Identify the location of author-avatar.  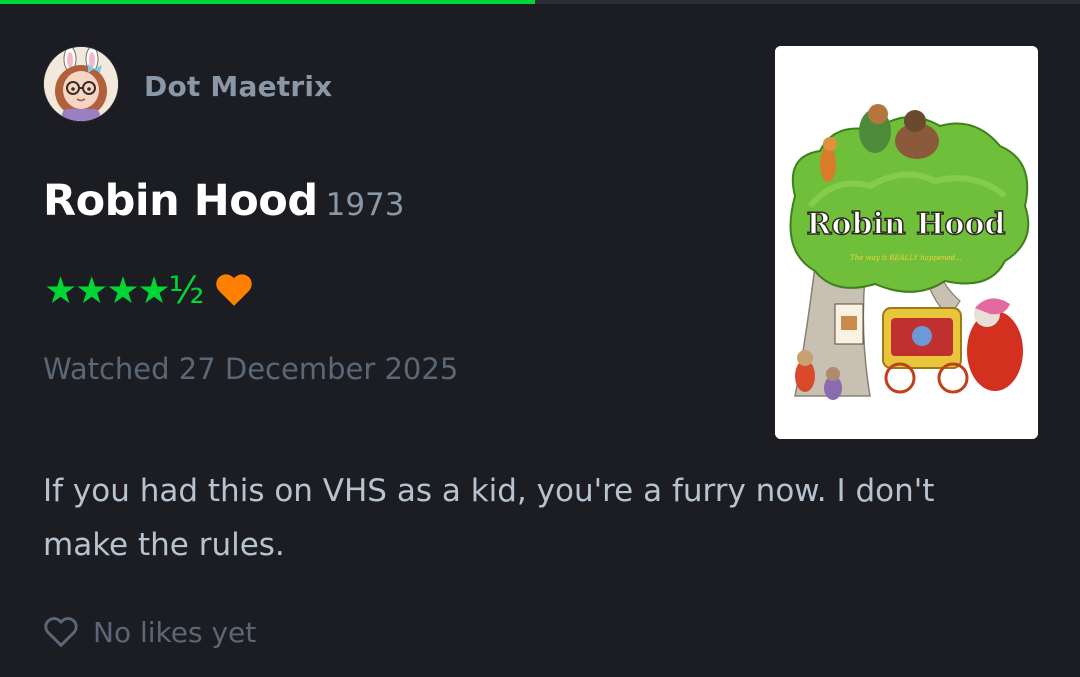
(81, 84).